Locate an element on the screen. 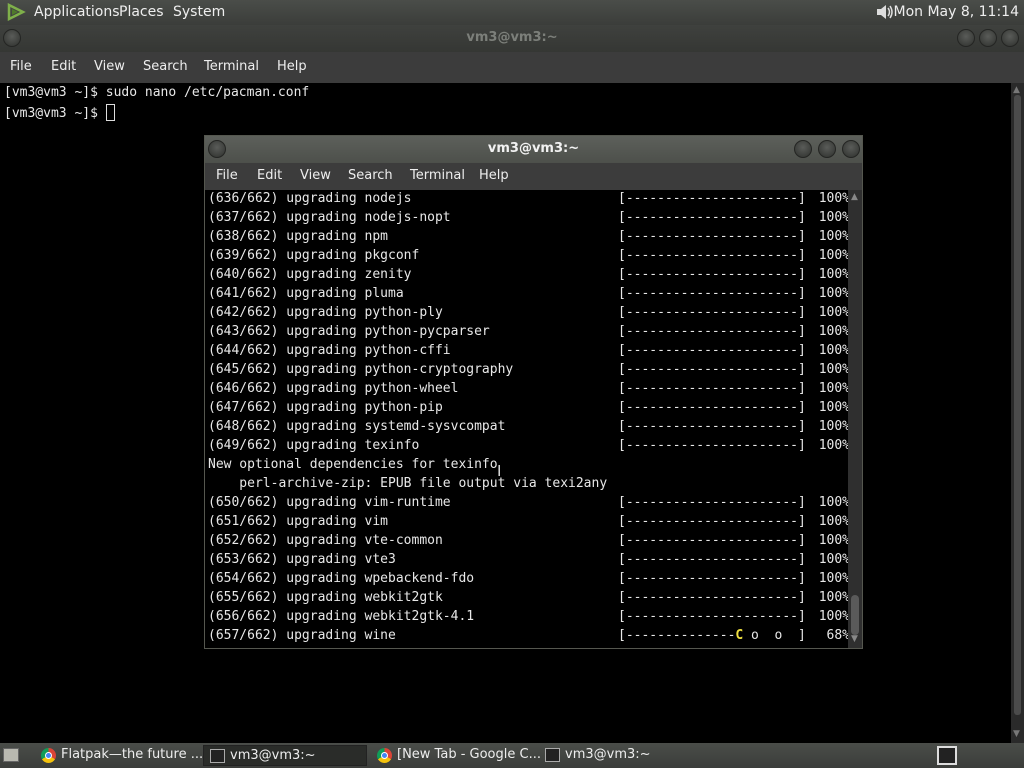 Image resolution: width=1024 pixels, height=768 pixels. prompt-text: [vm3@vm3 ~]$ is located at coordinates (55, 113).